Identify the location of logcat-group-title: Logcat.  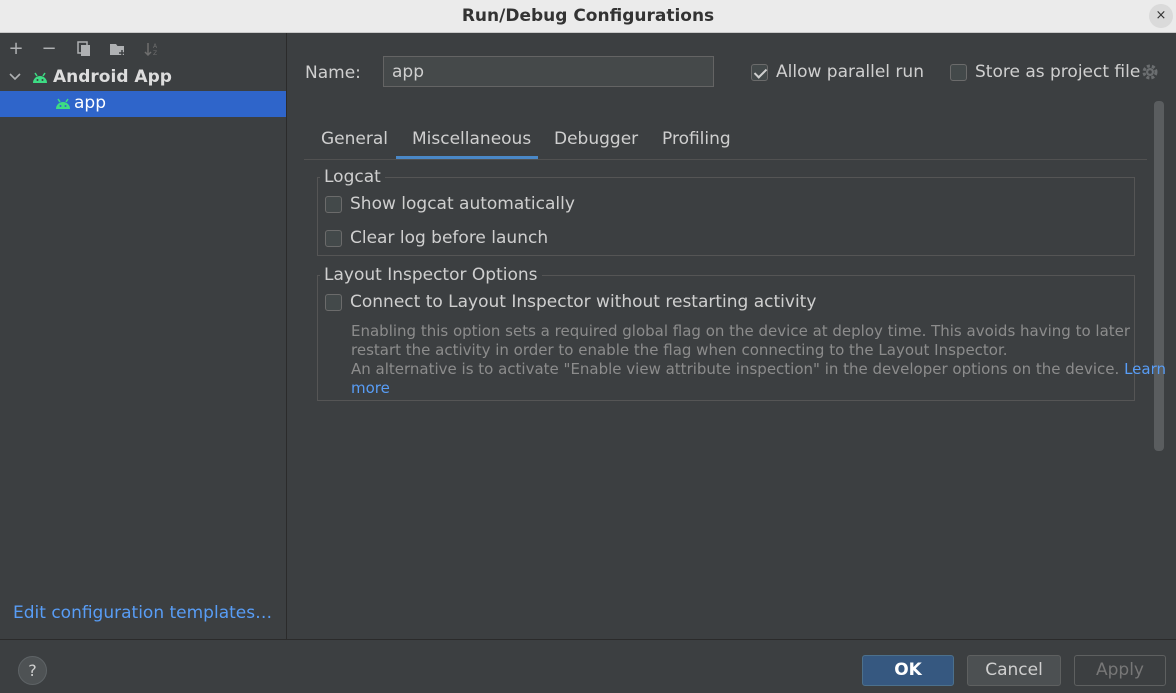
(352, 177).